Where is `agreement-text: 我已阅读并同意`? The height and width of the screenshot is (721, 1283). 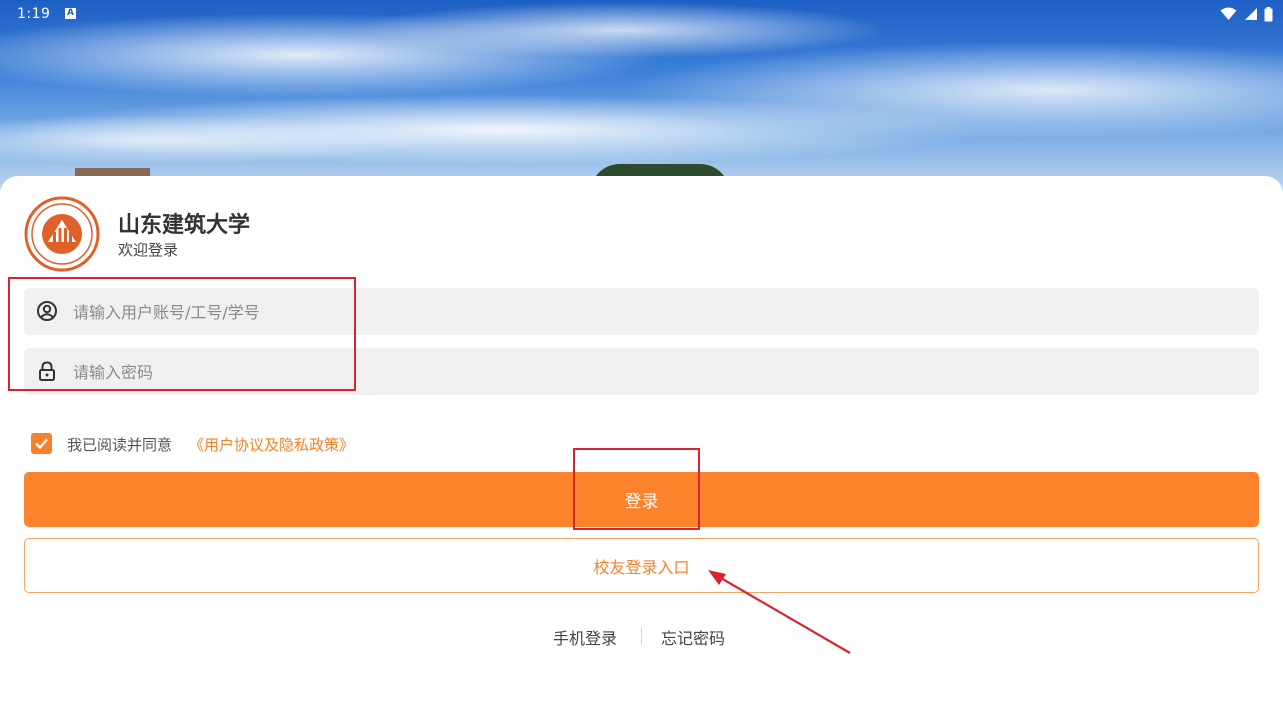
agreement-text: 我已阅读并同意 is located at coordinates (120, 445).